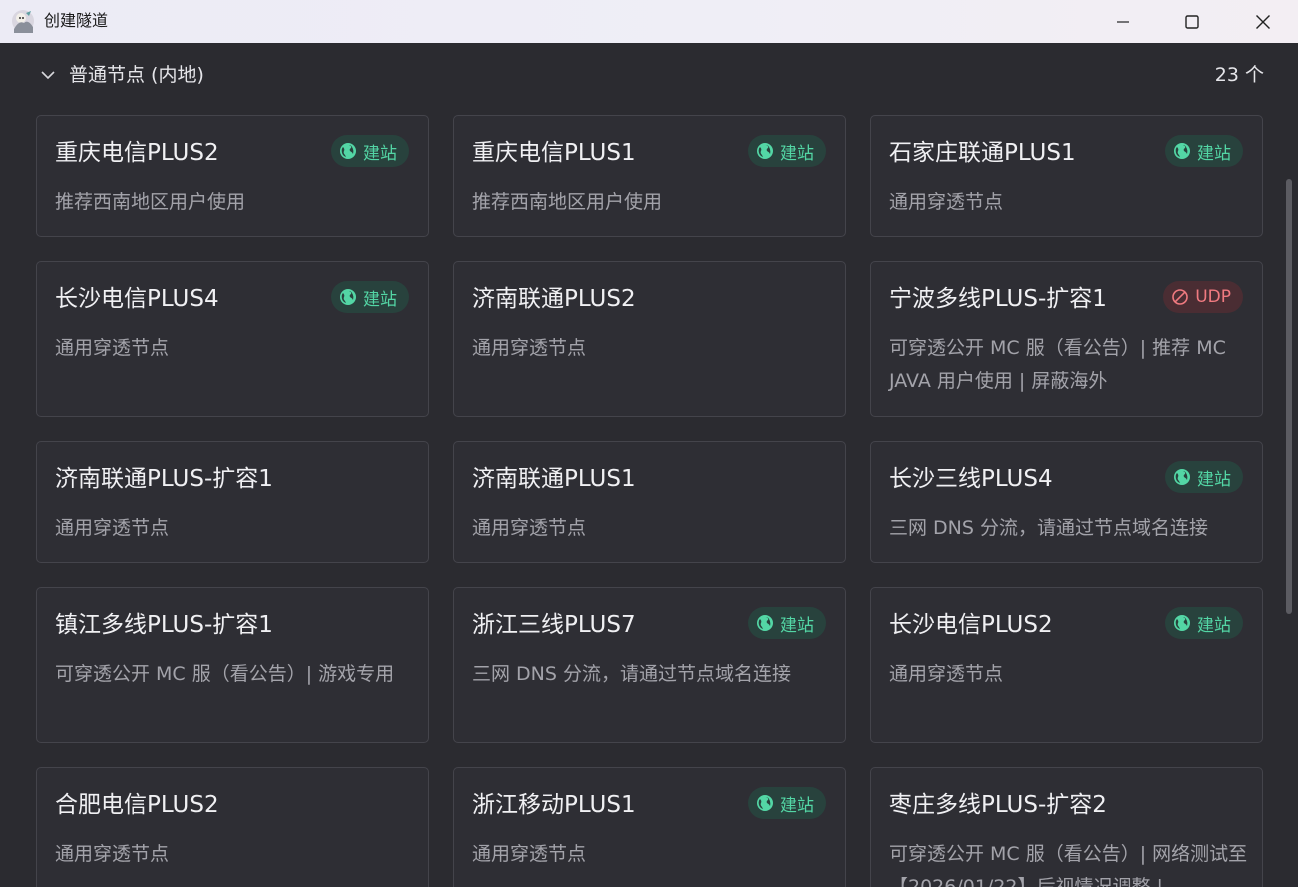  What do you see at coordinates (164, 479) in the screenshot?
I see `node-card-title: 济南联通PLUS-扩容1` at bounding box center [164, 479].